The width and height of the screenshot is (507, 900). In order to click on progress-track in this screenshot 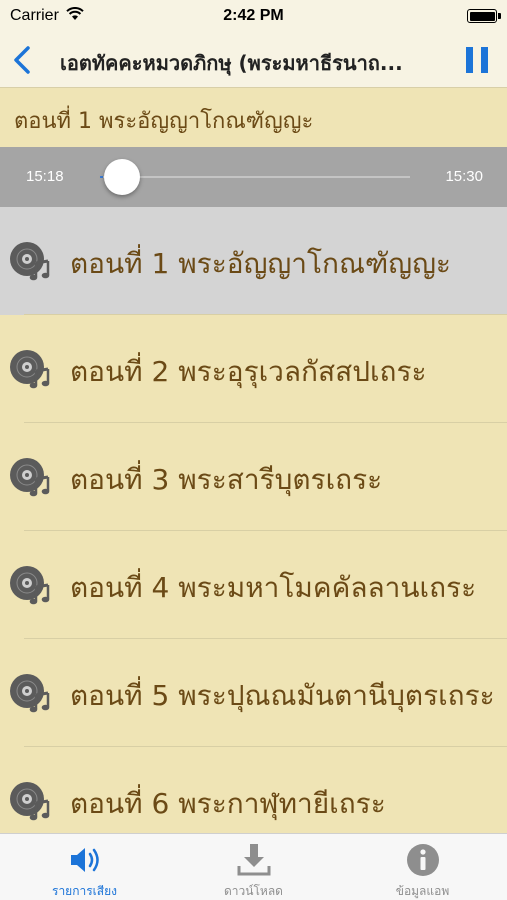, I will do `click(255, 177)`.